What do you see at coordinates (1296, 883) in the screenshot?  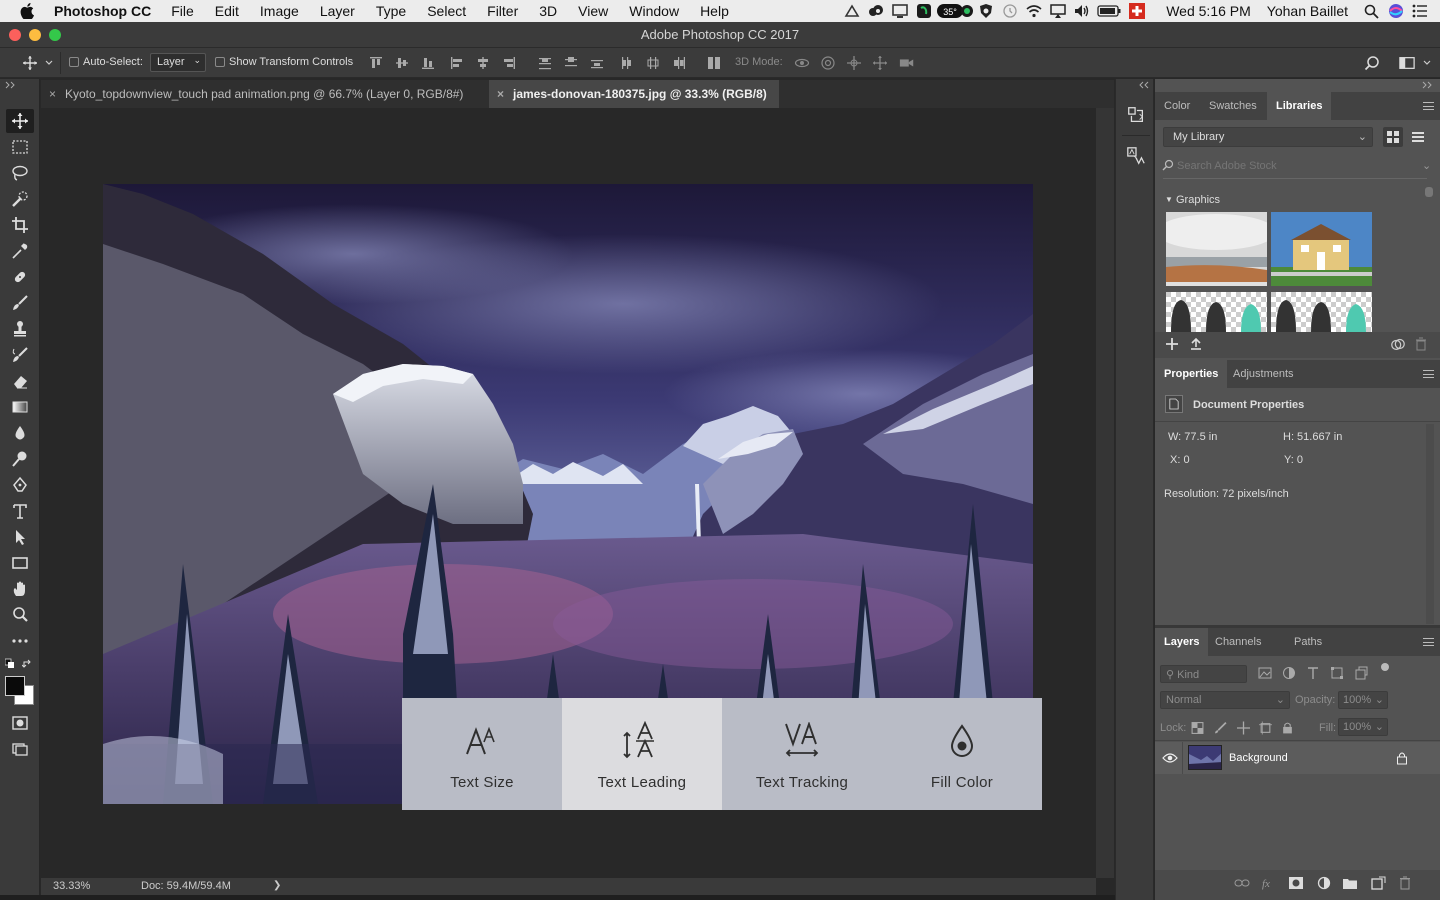 I see `add-mask-icon` at bounding box center [1296, 883].